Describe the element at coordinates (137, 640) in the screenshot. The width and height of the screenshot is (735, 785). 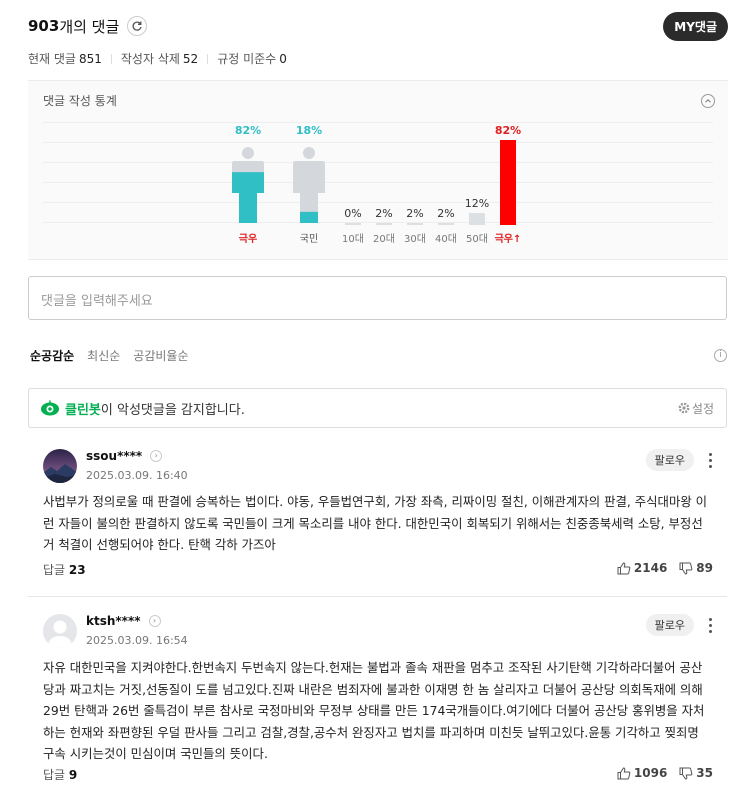
I see `comment-date: 2025.03.09. 16:54` at that location.